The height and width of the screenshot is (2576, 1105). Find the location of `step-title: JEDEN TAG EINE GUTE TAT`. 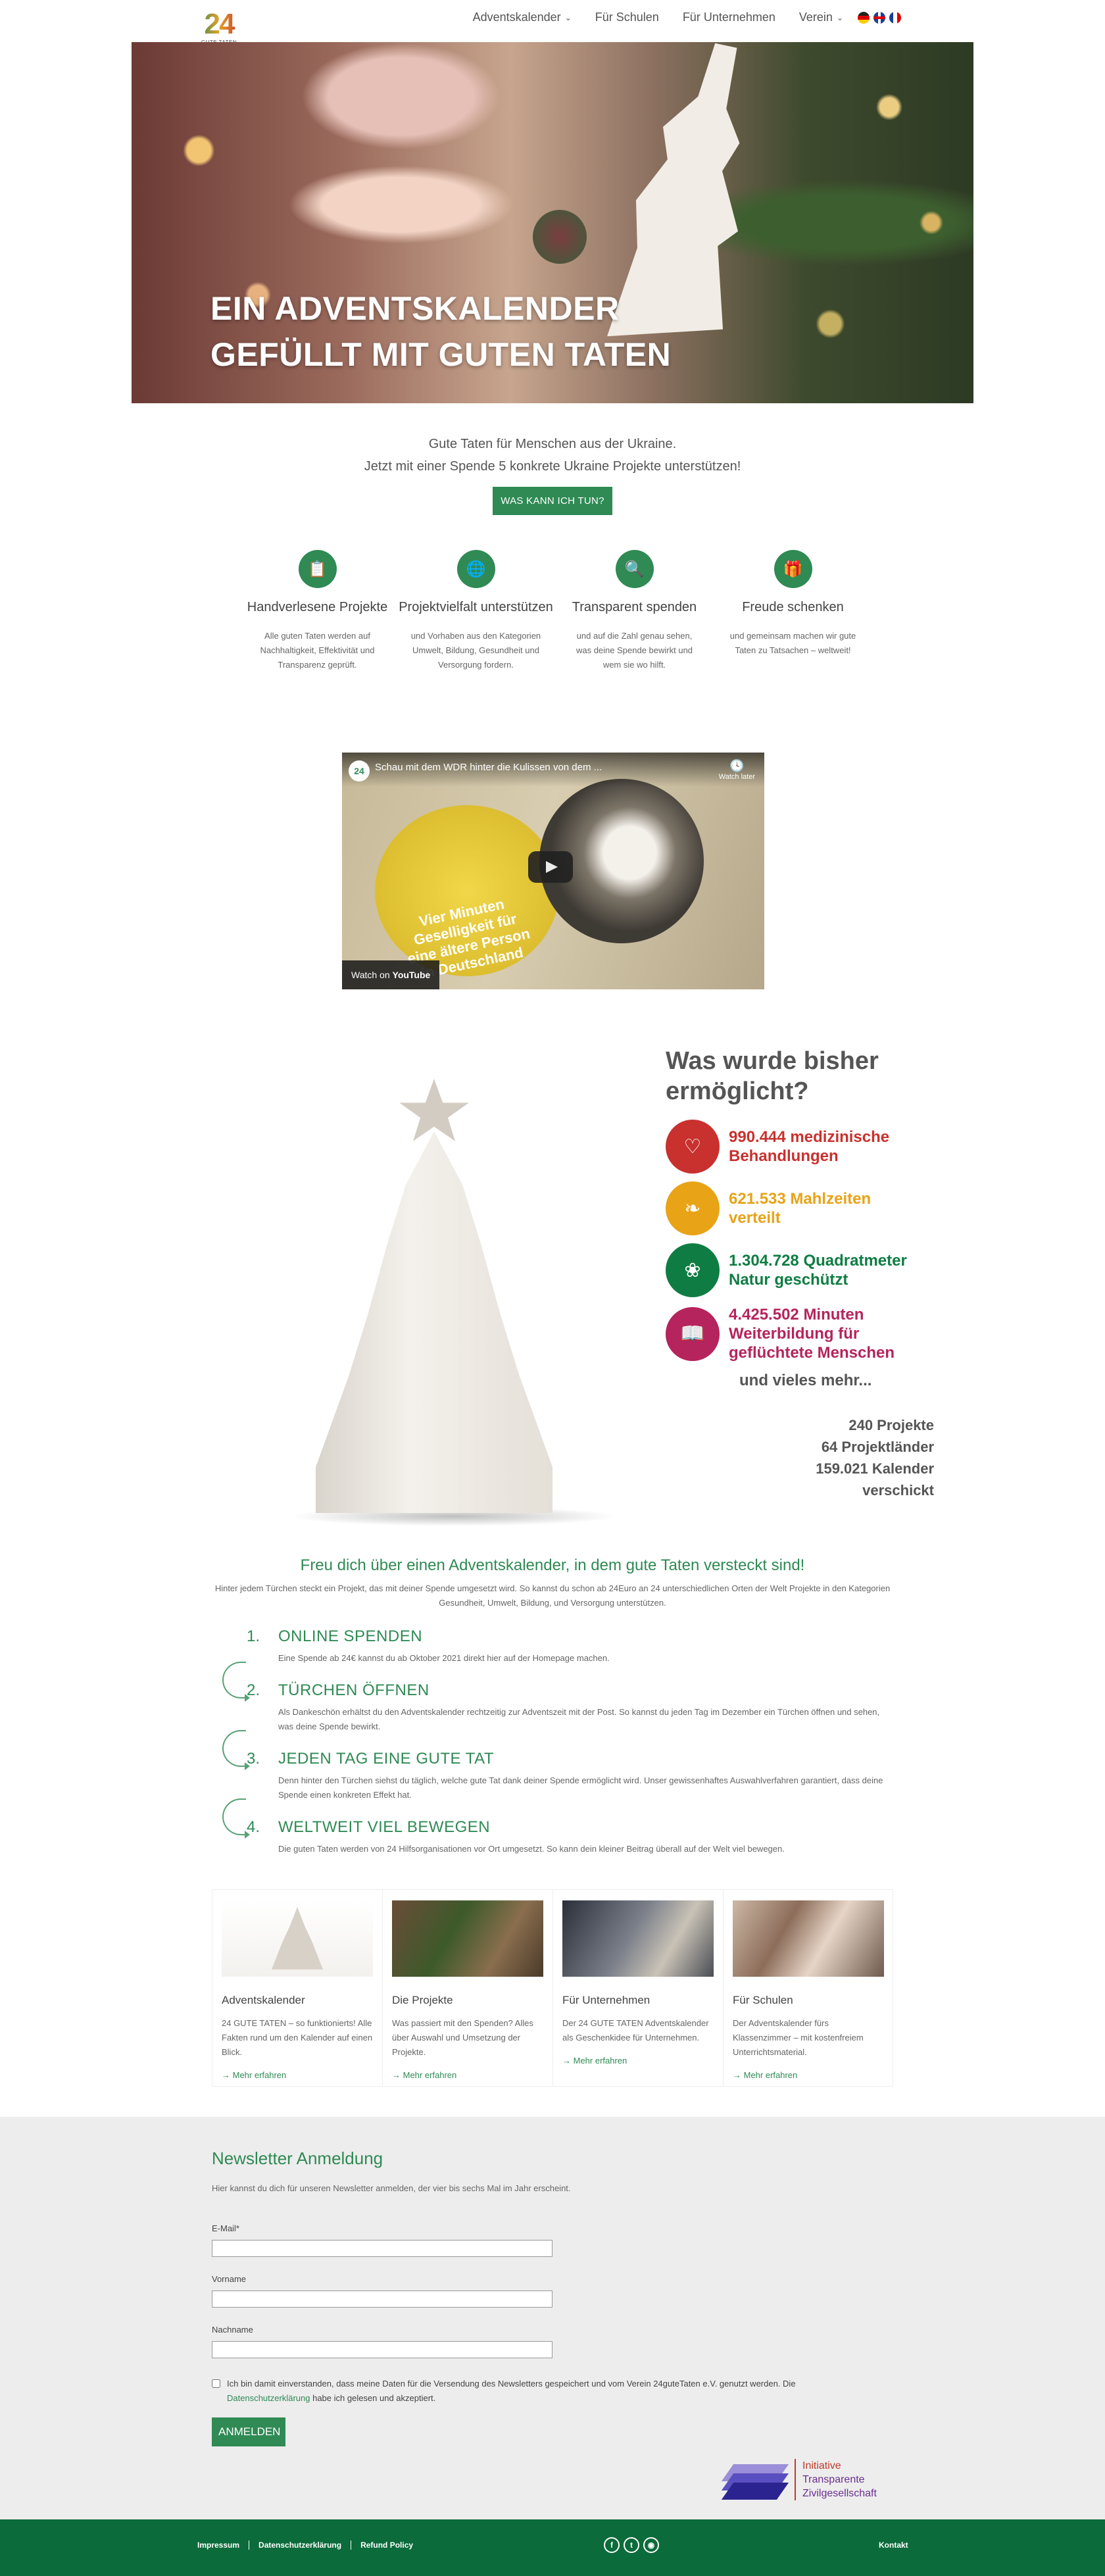

step-title: JEDEN TAG EINE GUTE TAT is located at coordinates (386, 1759).